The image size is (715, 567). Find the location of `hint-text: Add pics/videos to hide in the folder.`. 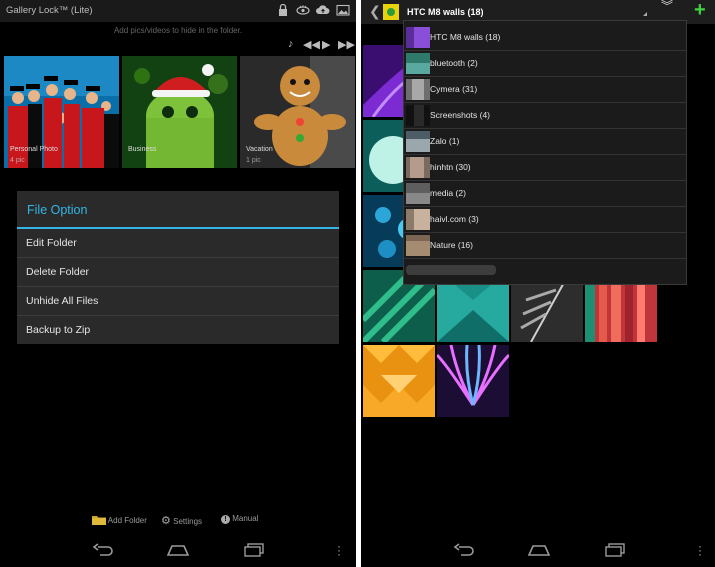

hint-text: Add pics/videos to hide in the folder. is located at coordinates (178, 30).